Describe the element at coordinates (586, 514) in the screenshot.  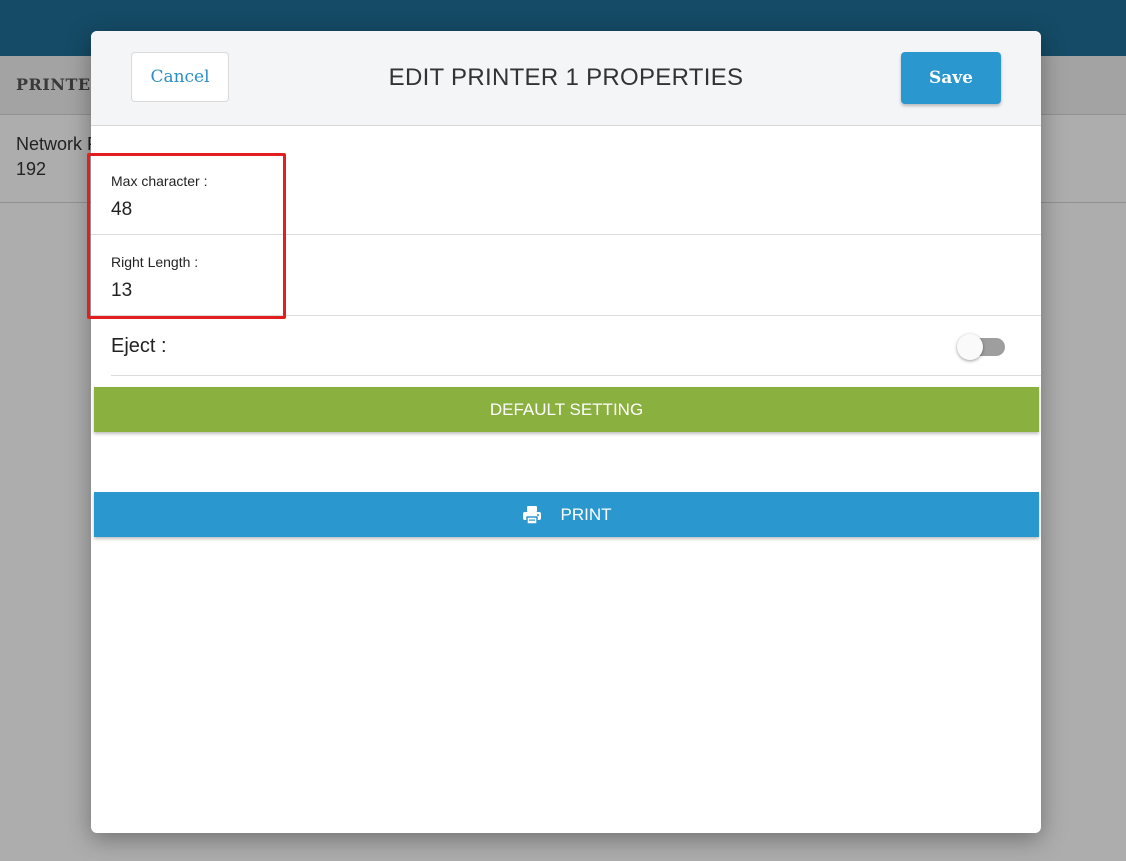
I see `print-label: PRINT` at that location.